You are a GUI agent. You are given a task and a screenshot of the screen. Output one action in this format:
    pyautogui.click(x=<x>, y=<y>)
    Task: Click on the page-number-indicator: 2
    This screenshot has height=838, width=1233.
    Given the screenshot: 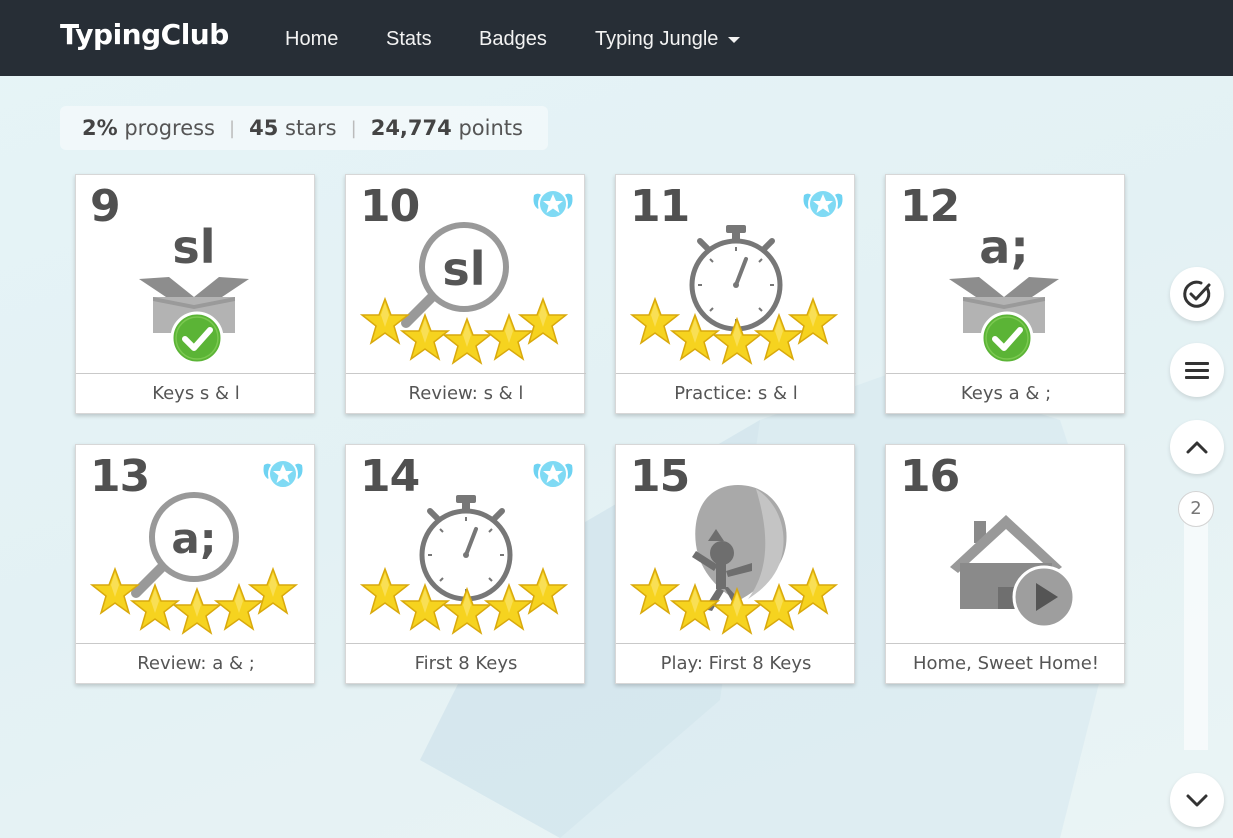 What is the action you would take?
    pyautogui.click(x=1196, y=509)
    